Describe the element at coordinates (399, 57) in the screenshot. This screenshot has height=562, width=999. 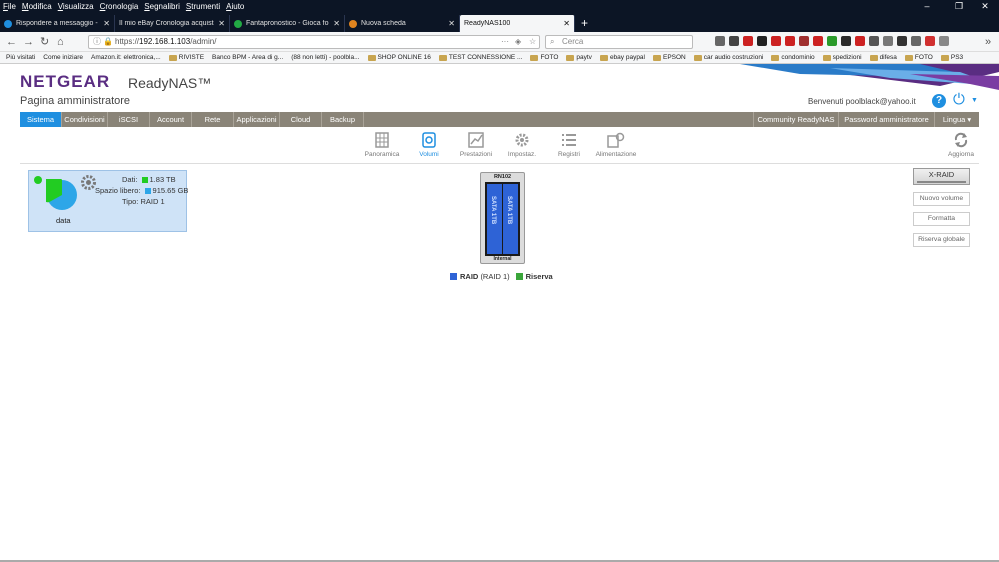
I see `bookmark-folder: SHOP ONLINE 16` at that location.